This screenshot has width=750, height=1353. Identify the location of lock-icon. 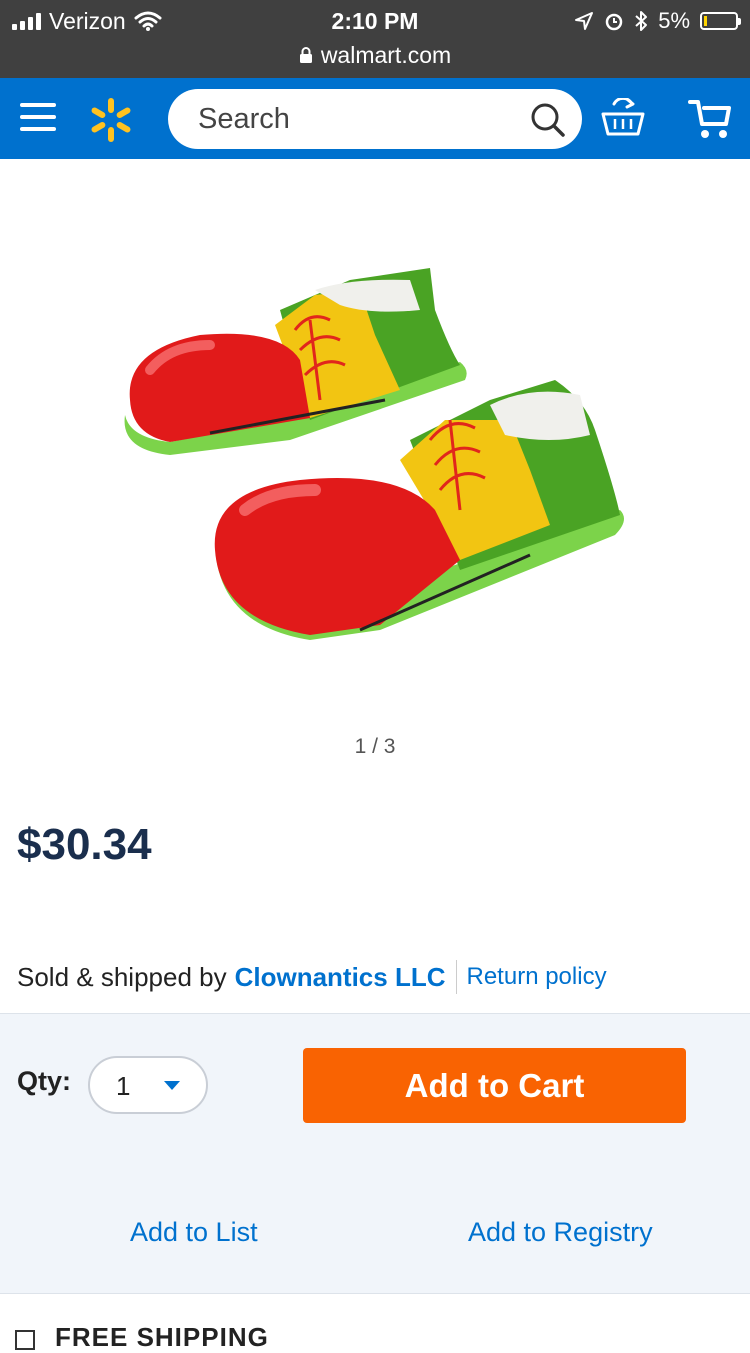
(305, 55).